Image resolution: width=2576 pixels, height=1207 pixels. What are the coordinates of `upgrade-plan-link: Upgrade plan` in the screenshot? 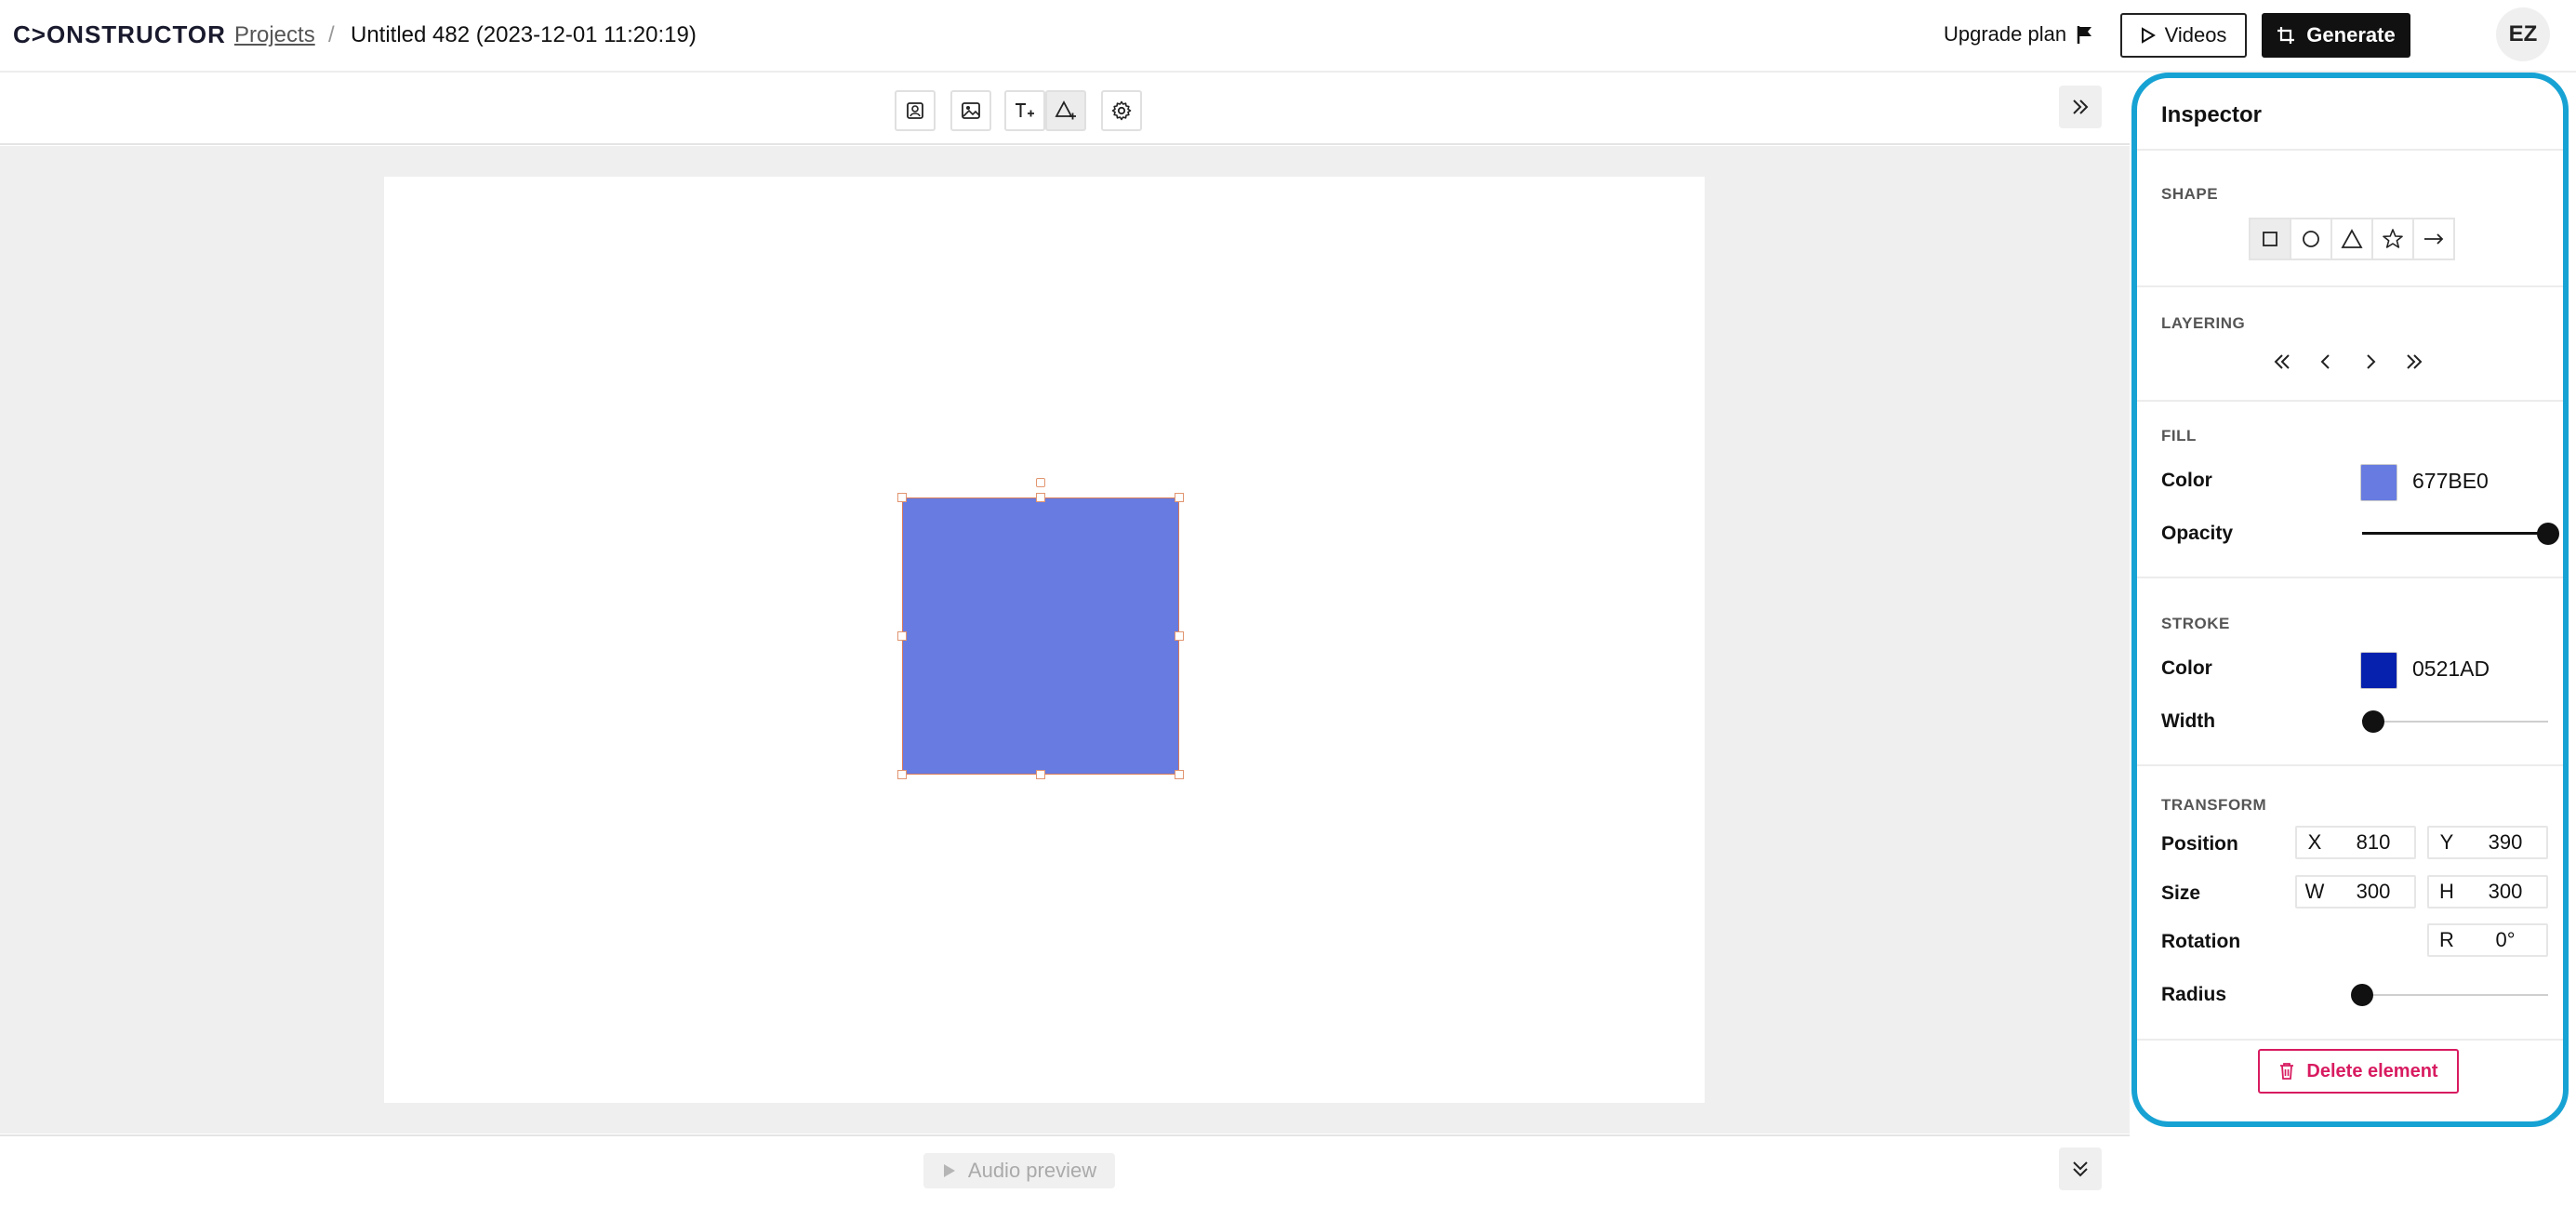 It's located at (2019, 34).